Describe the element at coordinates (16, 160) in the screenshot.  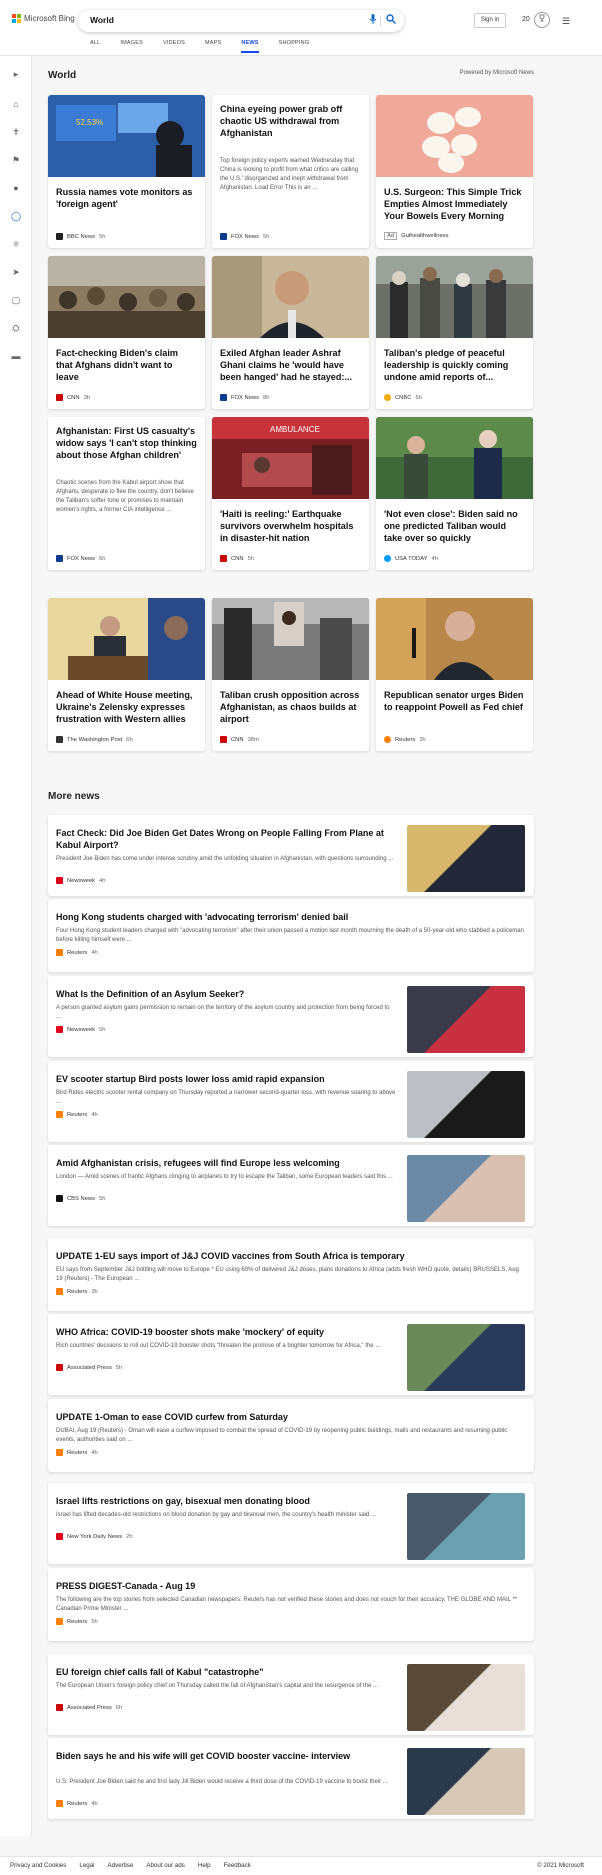
I see `flag-icon: ⚑` at that location.